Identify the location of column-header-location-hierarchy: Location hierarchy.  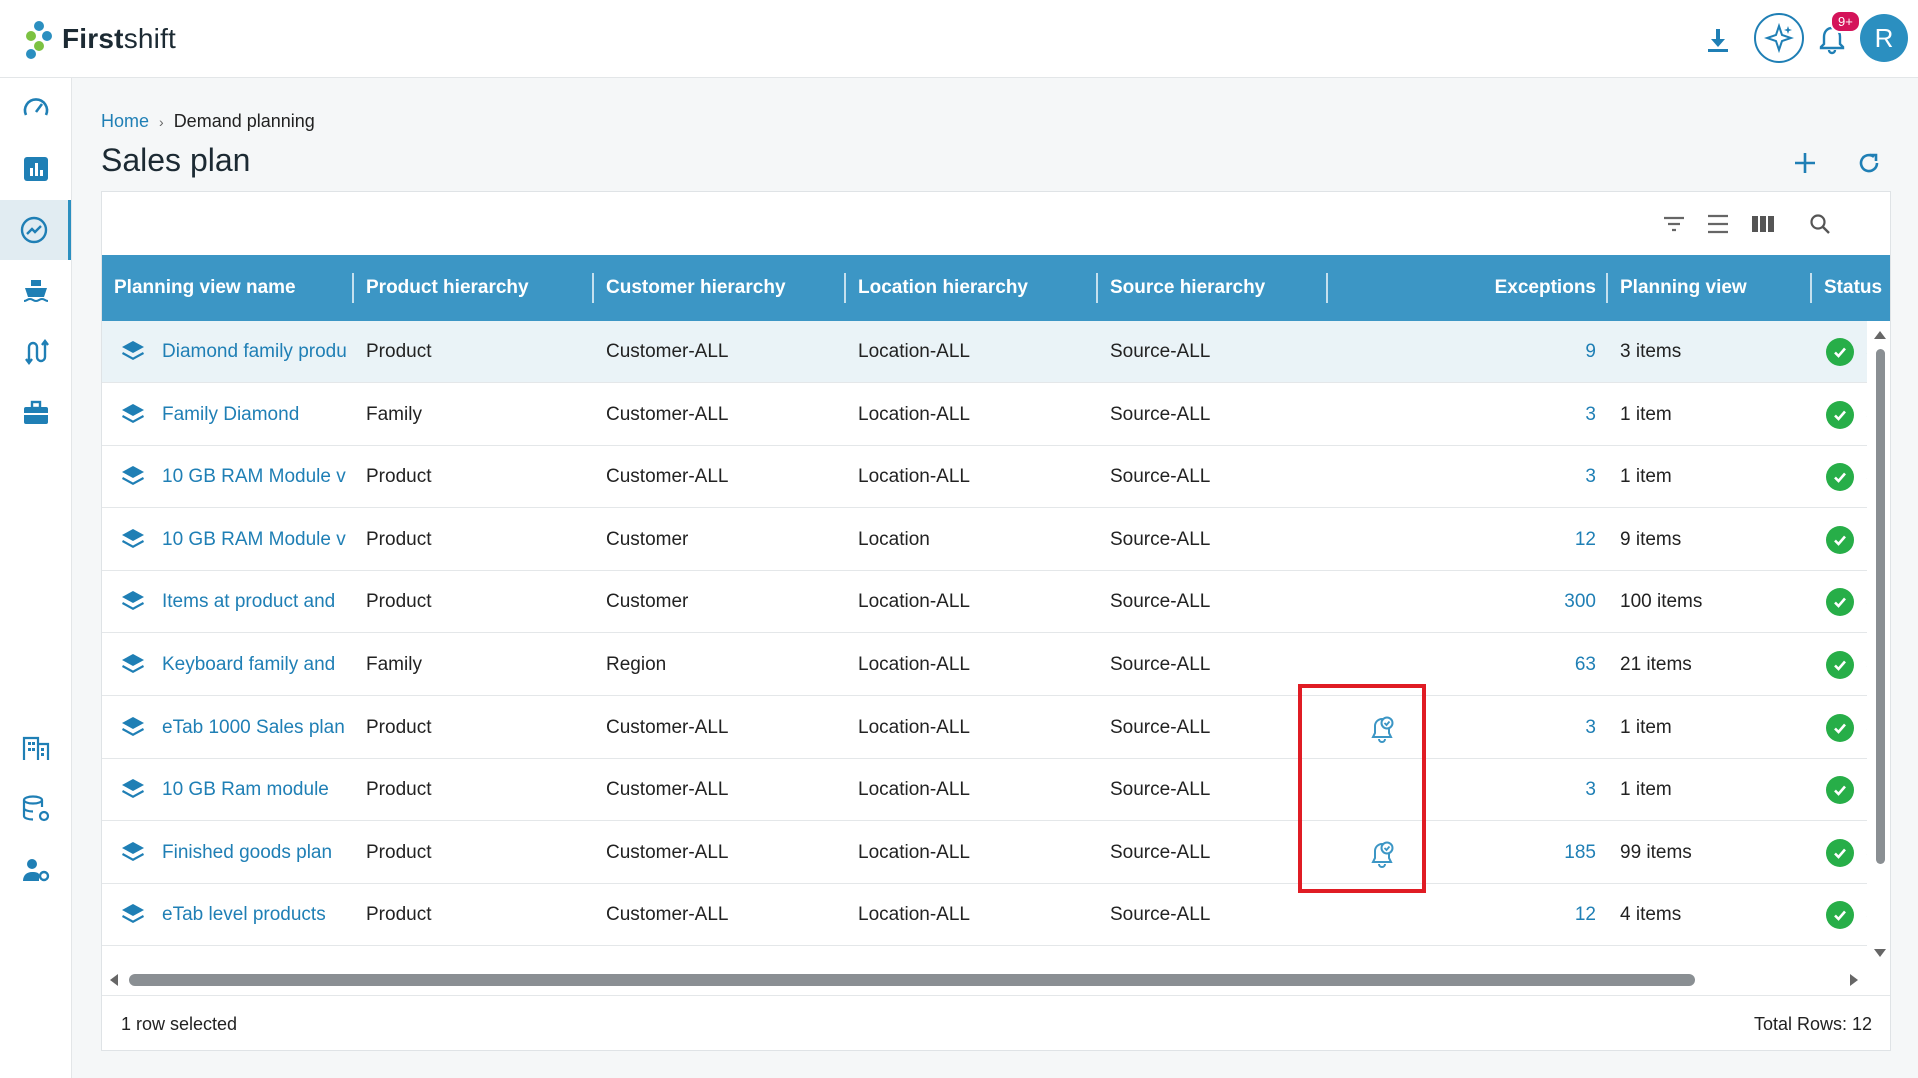
(972, 288).